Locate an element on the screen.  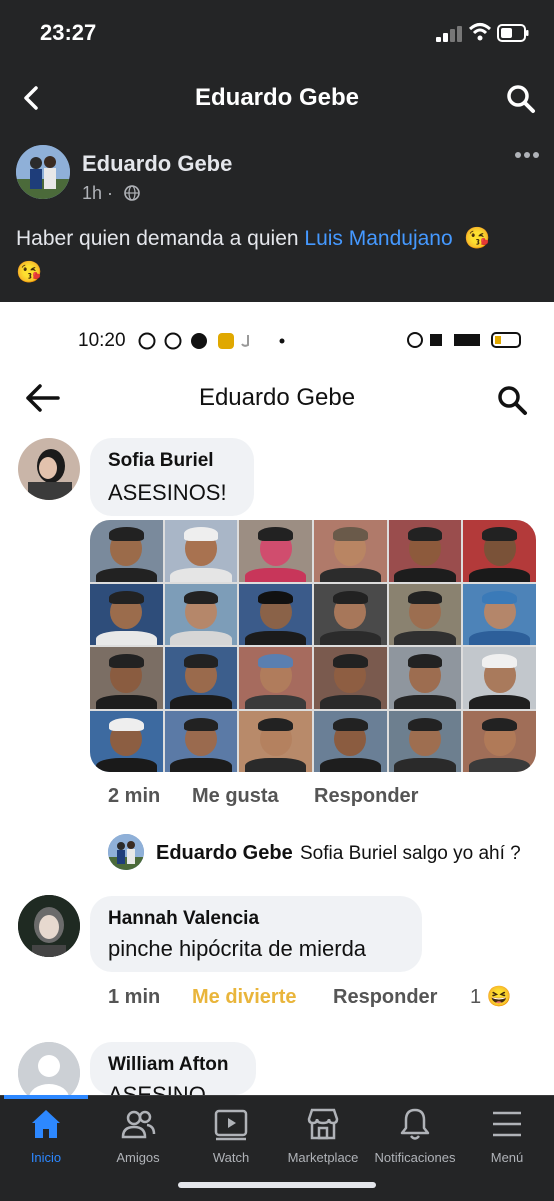
reaction-count-value: 1 is located at coordinates (476, 997).